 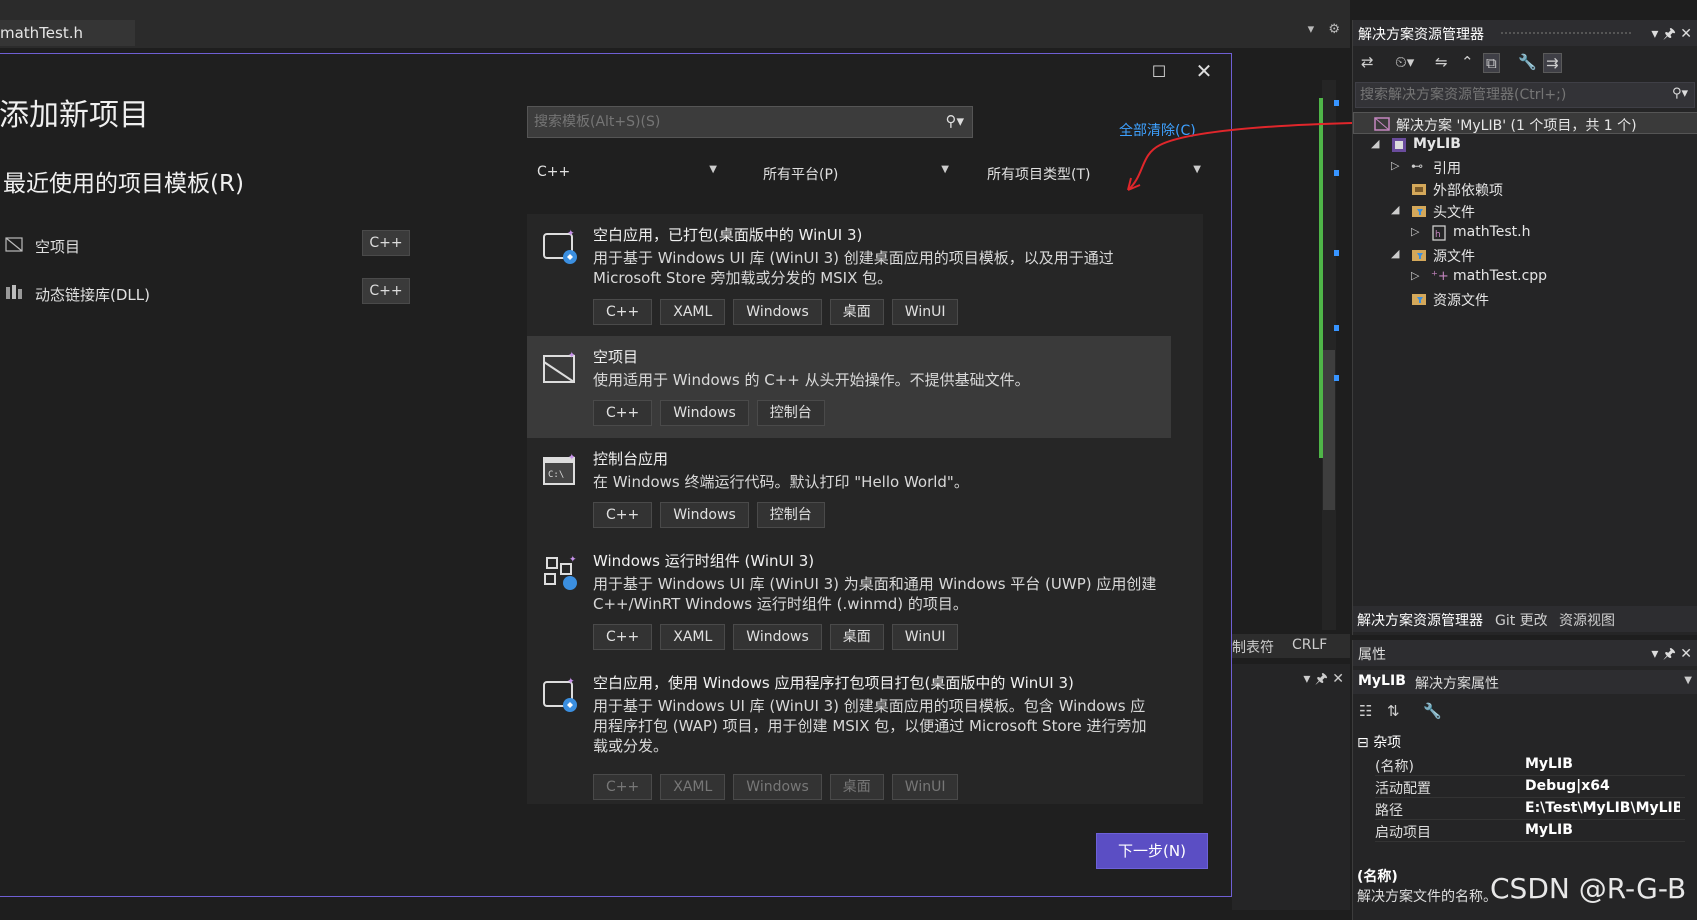 What do you see at coordinates (1467, 62) in the screenshot?
I see `collapse-all-icon: ⌃` at bounding box center [1467, 62].